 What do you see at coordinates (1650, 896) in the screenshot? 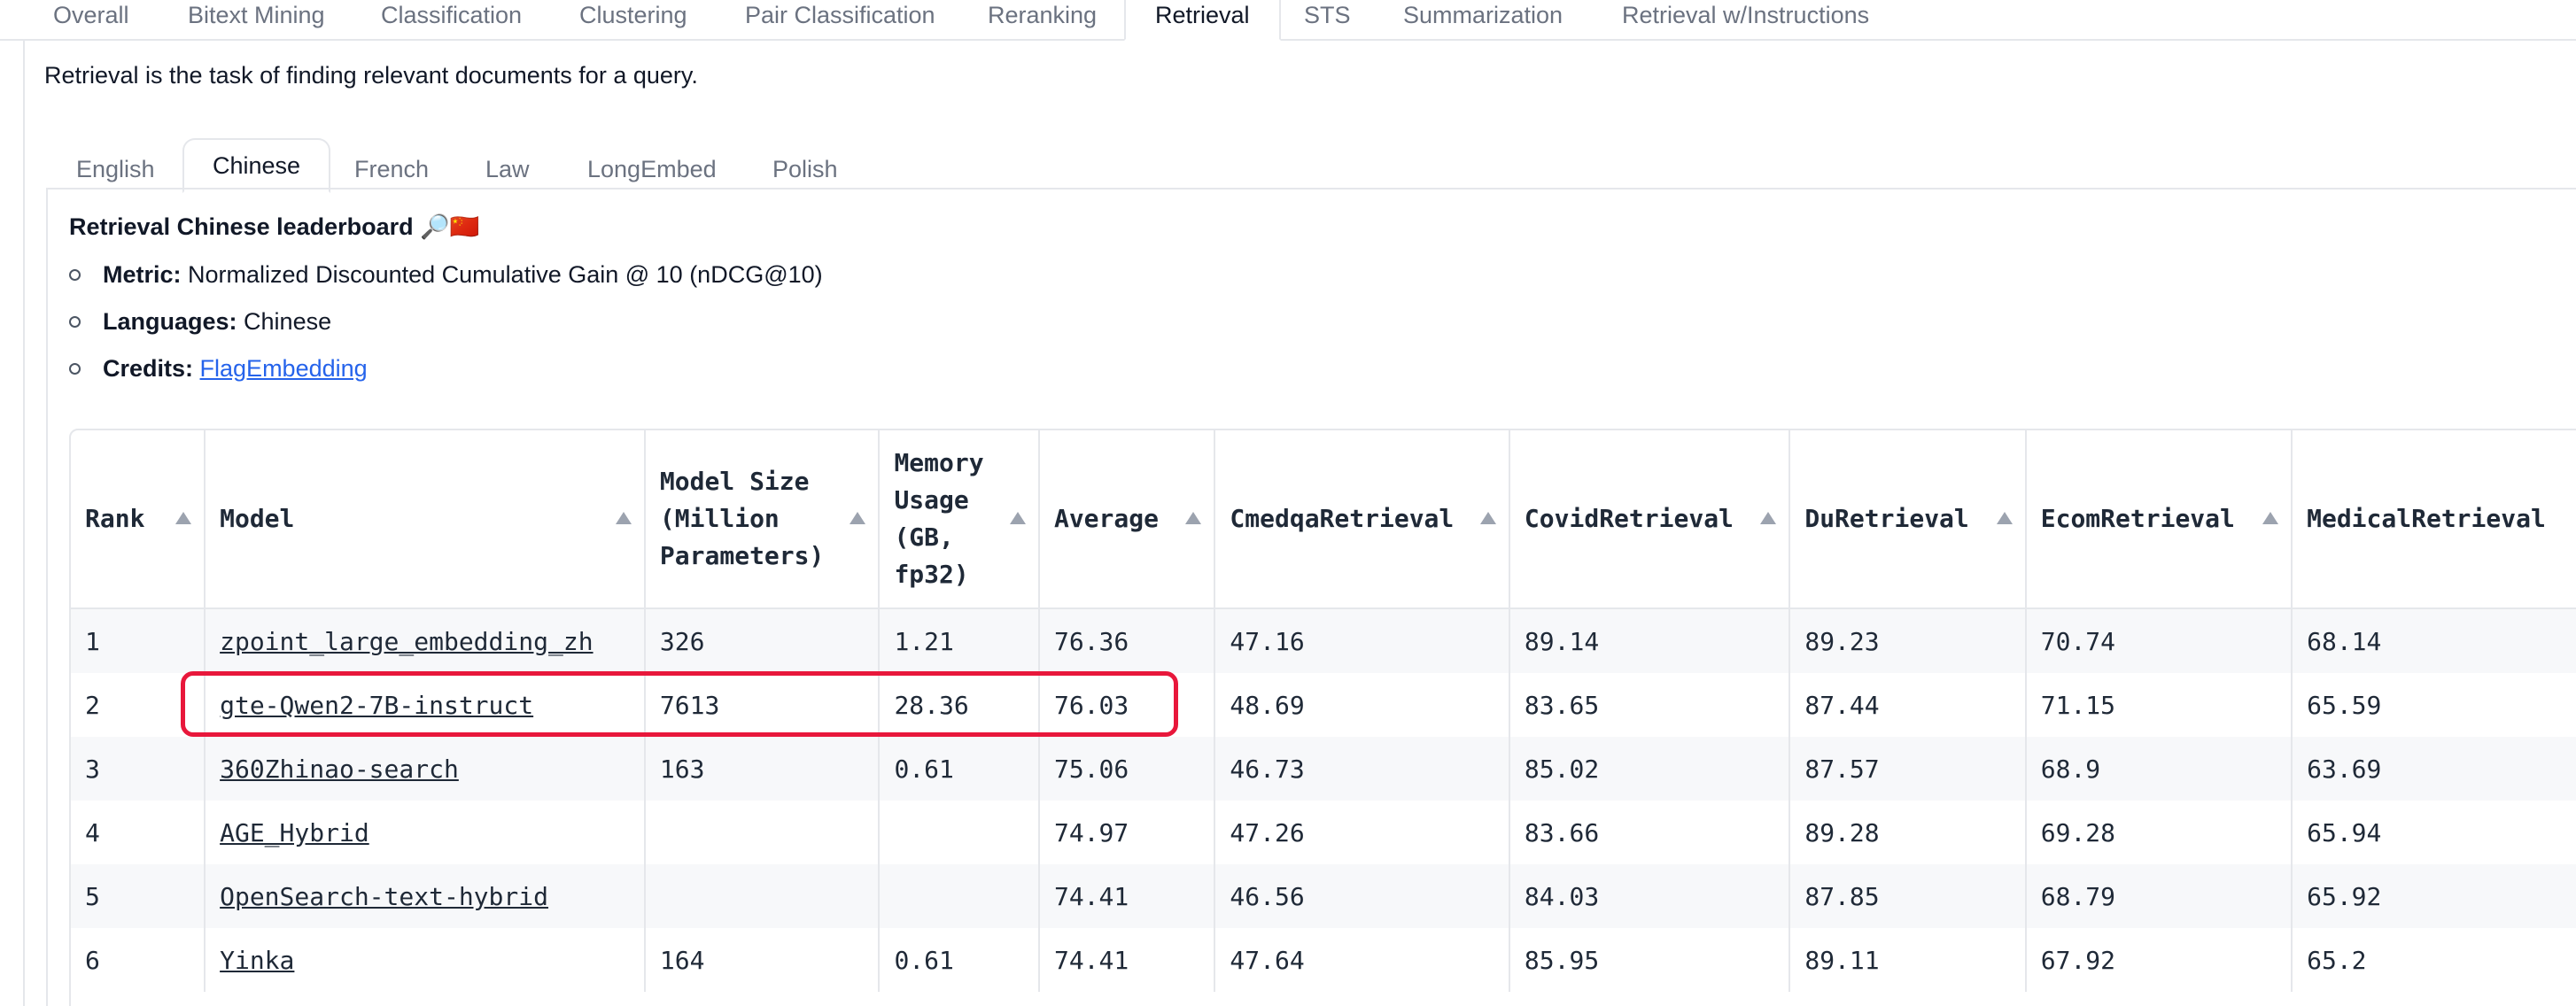
I see `cell-covid: 84.03` at bounding box center [1650, 896].